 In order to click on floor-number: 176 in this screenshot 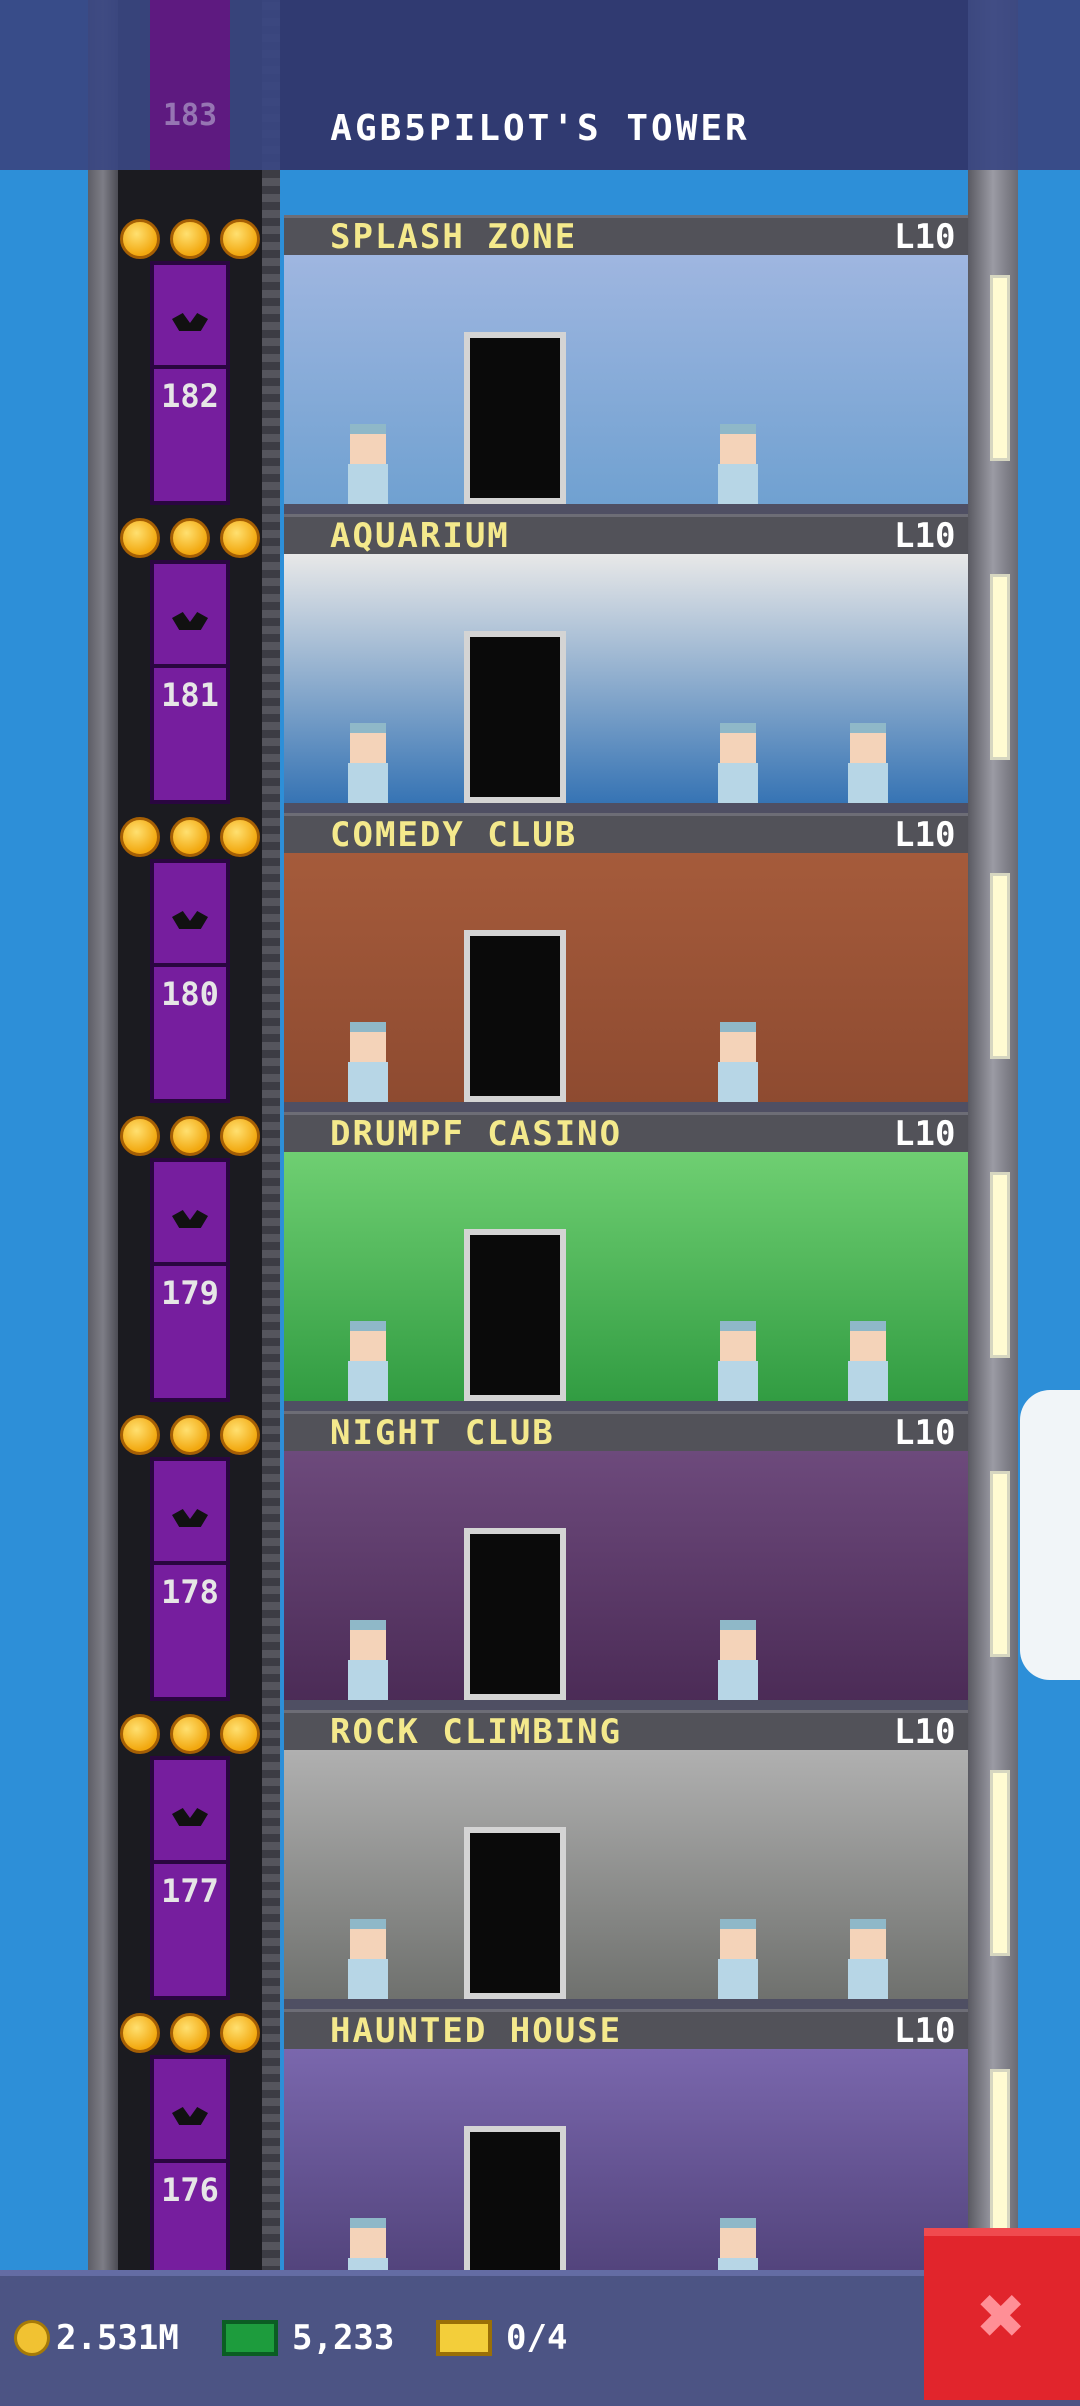, I will do `click(190, 2190)`.